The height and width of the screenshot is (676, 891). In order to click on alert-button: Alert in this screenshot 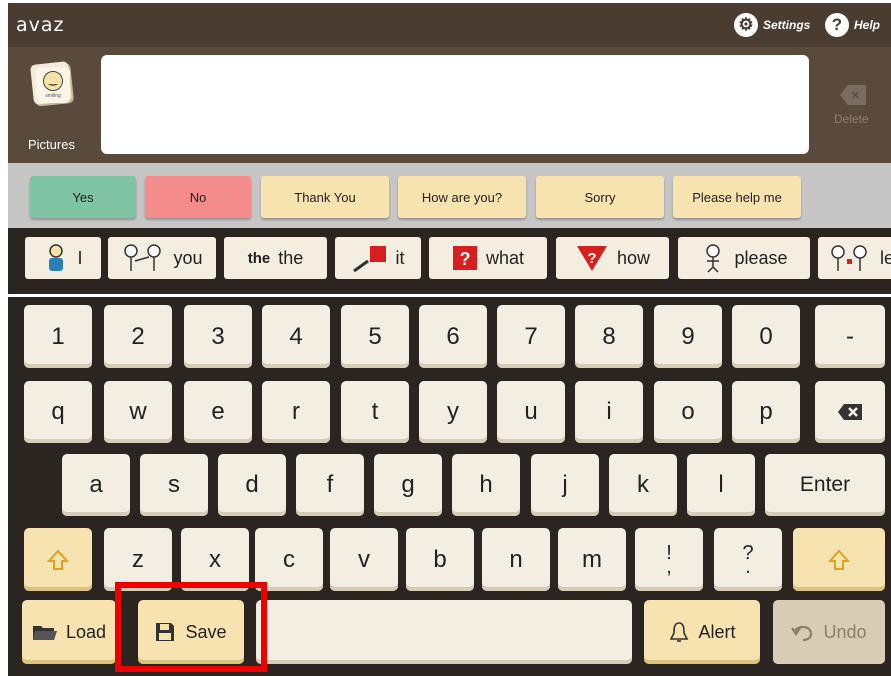, I will do `click(702, 632)`.